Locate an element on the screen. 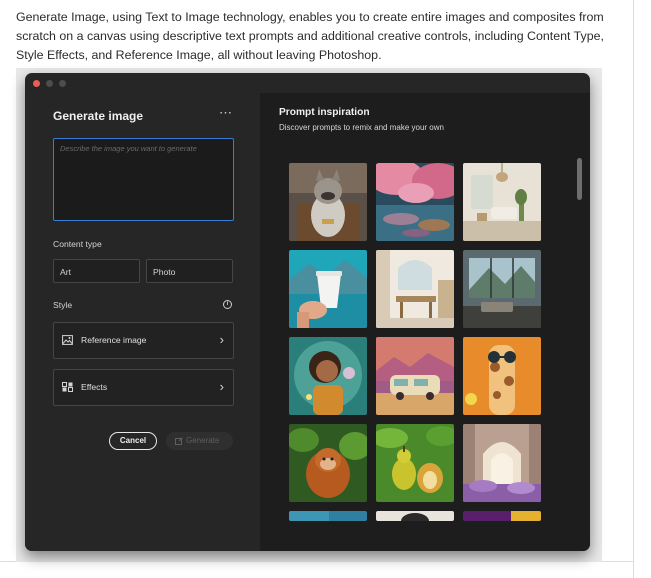  thumbnail-bulldog-on-throne is located at coordinates (328, 202).